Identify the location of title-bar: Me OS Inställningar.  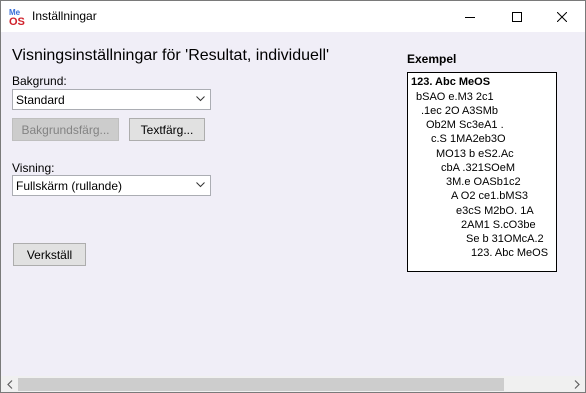
(293, 16).